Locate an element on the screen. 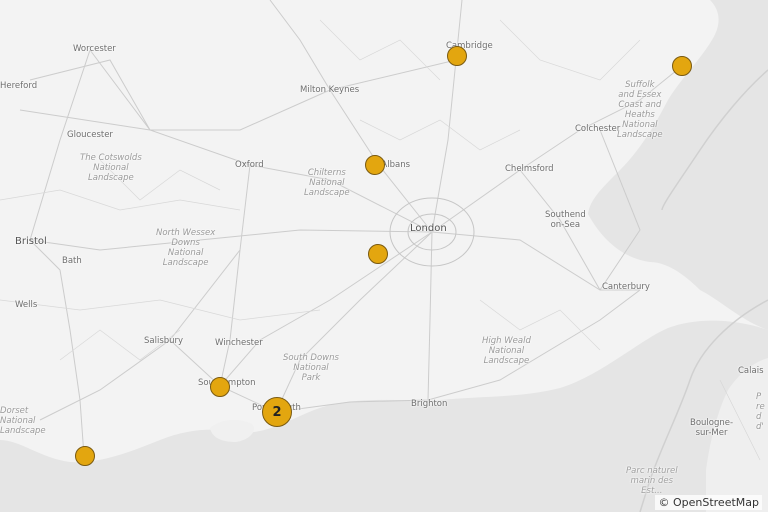 This screenshot has height=512, width=768. map-cluster-marker-portsmouth: 2 is located at coordinates (277, 412).